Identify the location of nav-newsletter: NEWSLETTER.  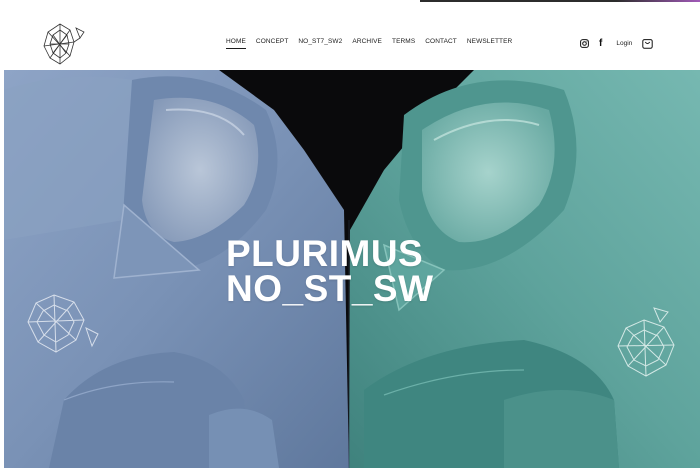
(489, 41).